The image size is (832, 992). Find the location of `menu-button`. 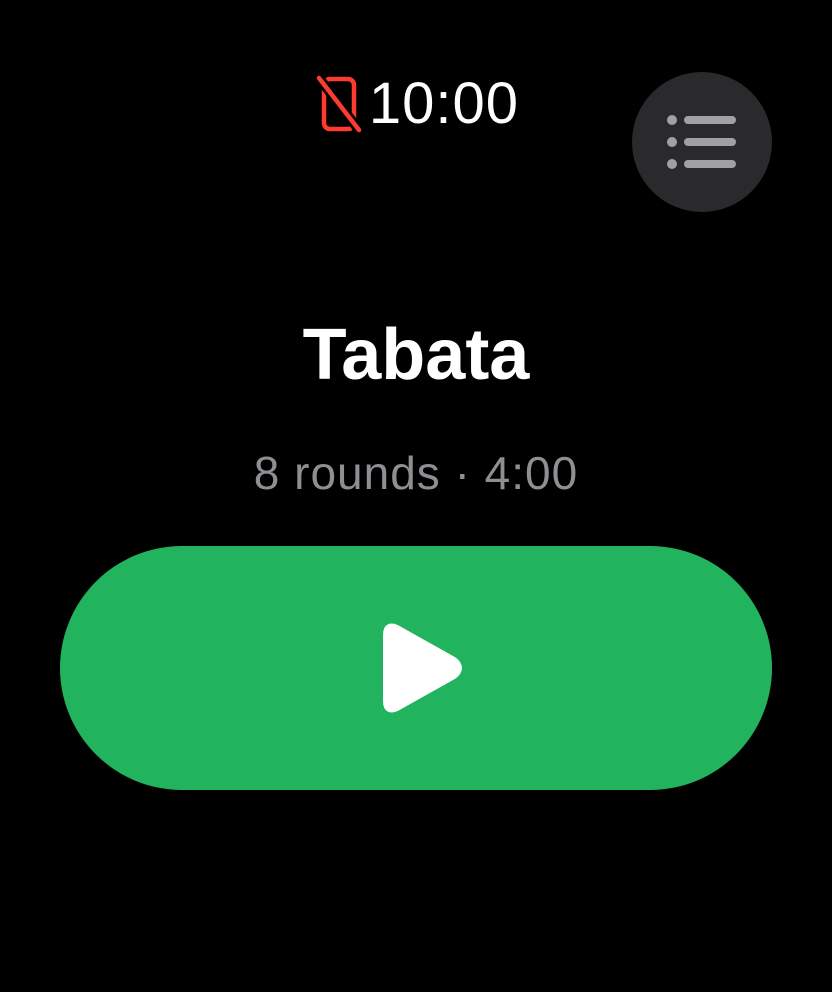

menu-button is located at coordinates (702, 142).